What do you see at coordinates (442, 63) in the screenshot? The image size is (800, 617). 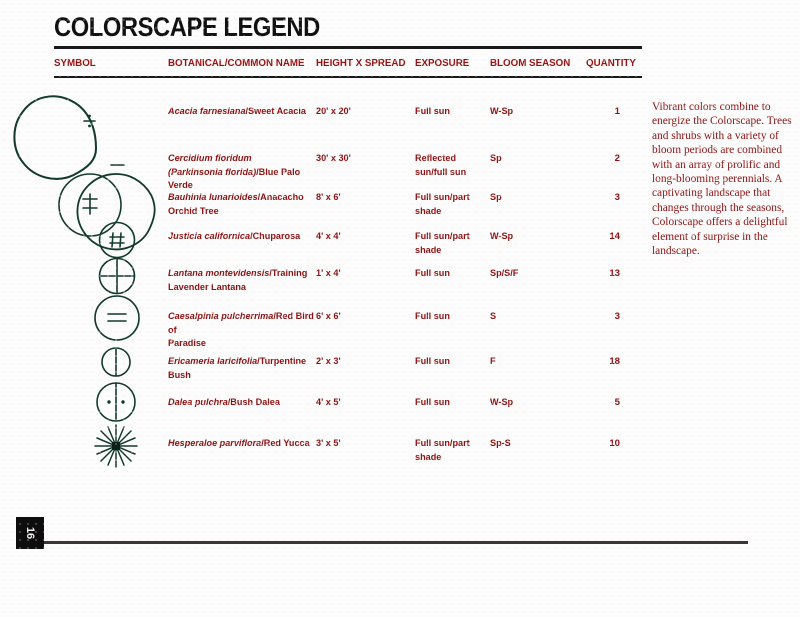 I see `column-header-exposure: EXPOSURE` at bounding box center [442, 63].